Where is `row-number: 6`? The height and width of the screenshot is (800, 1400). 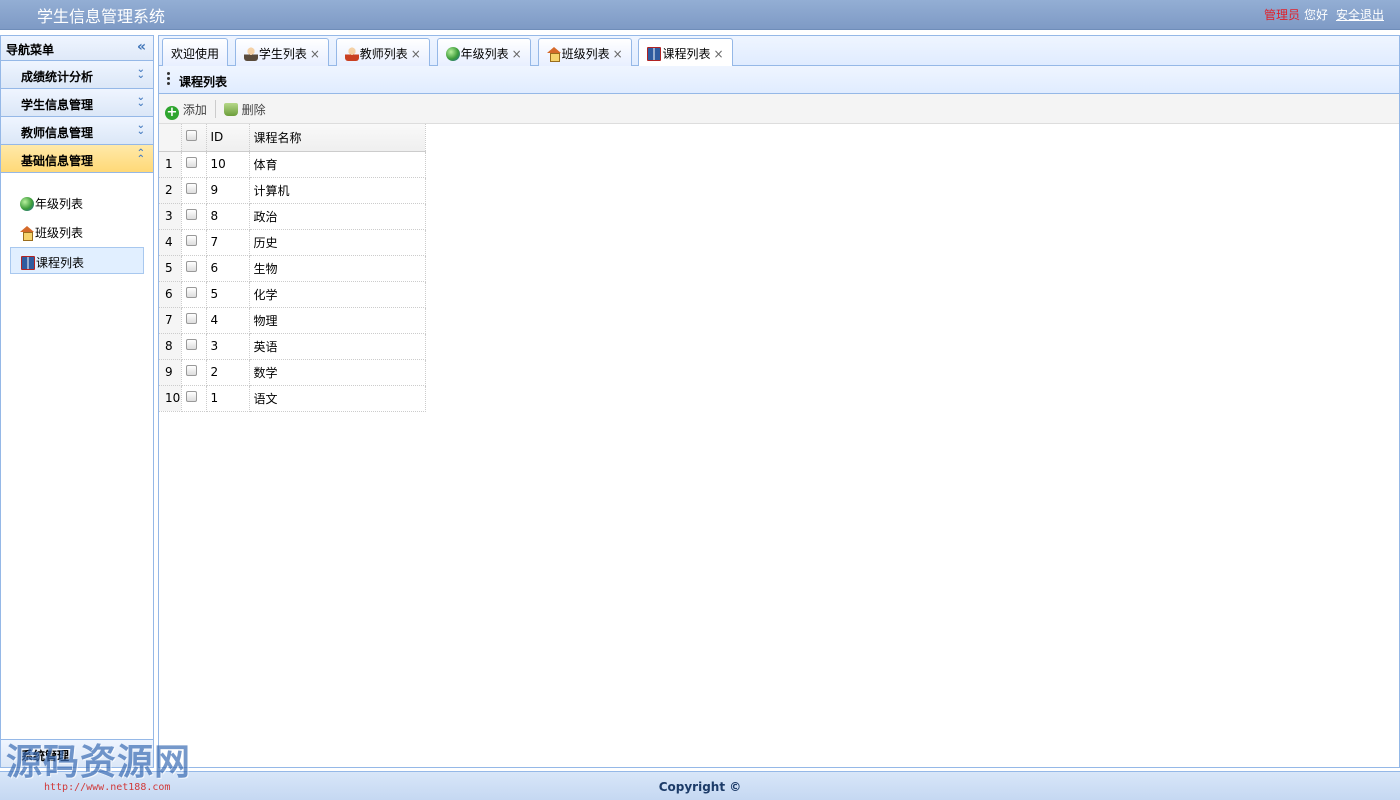
row-number: 6 is located at coordinates (170, 294).